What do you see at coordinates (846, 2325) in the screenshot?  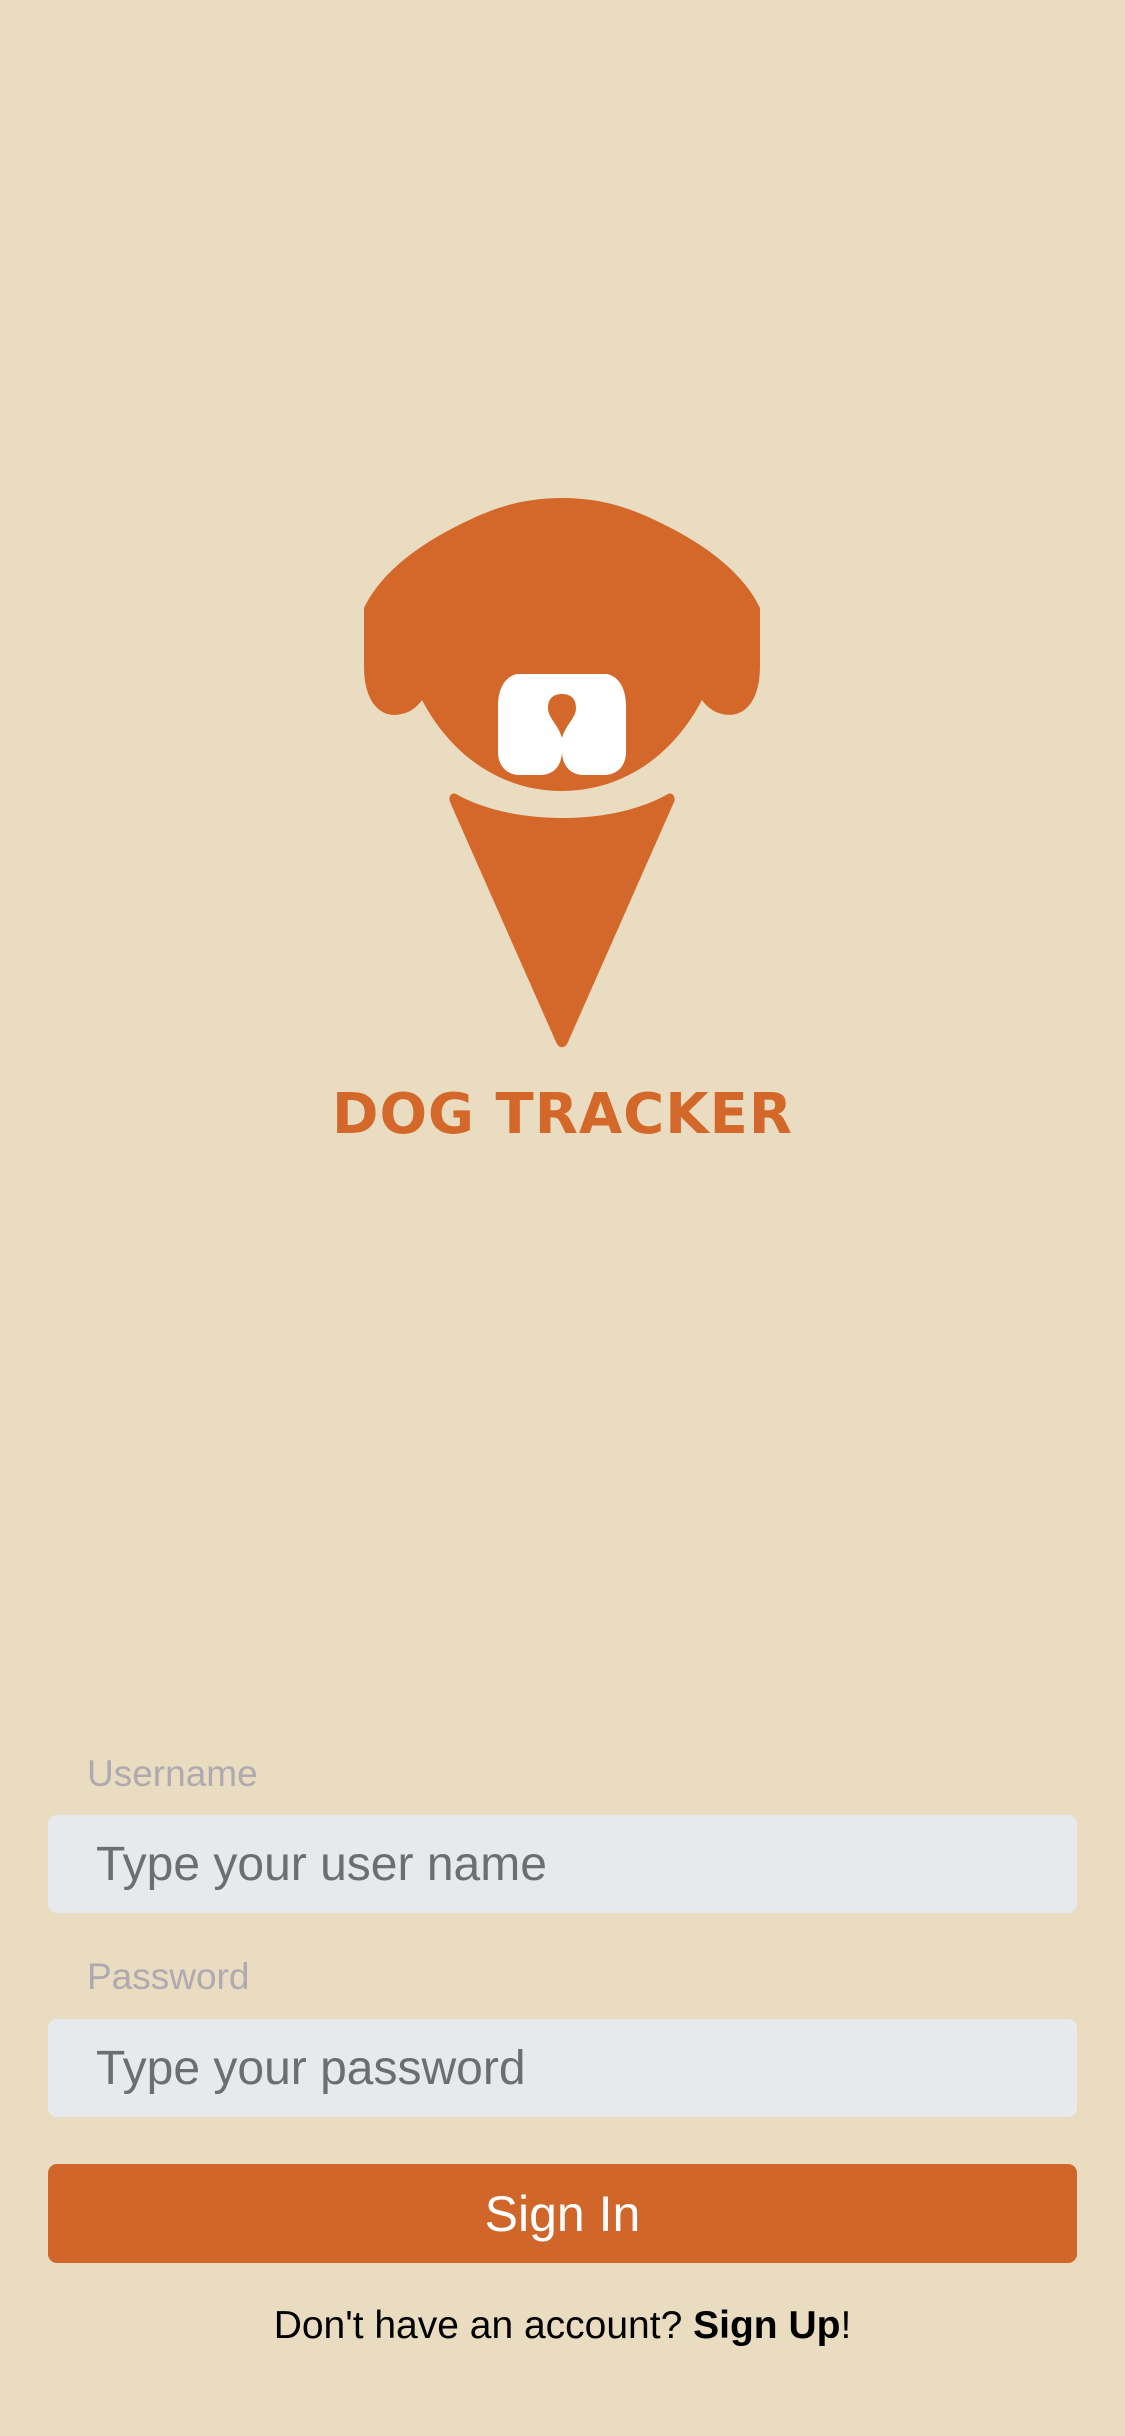 I see `signup-prompt-suffix: !` at bounding box center [846, 2325].